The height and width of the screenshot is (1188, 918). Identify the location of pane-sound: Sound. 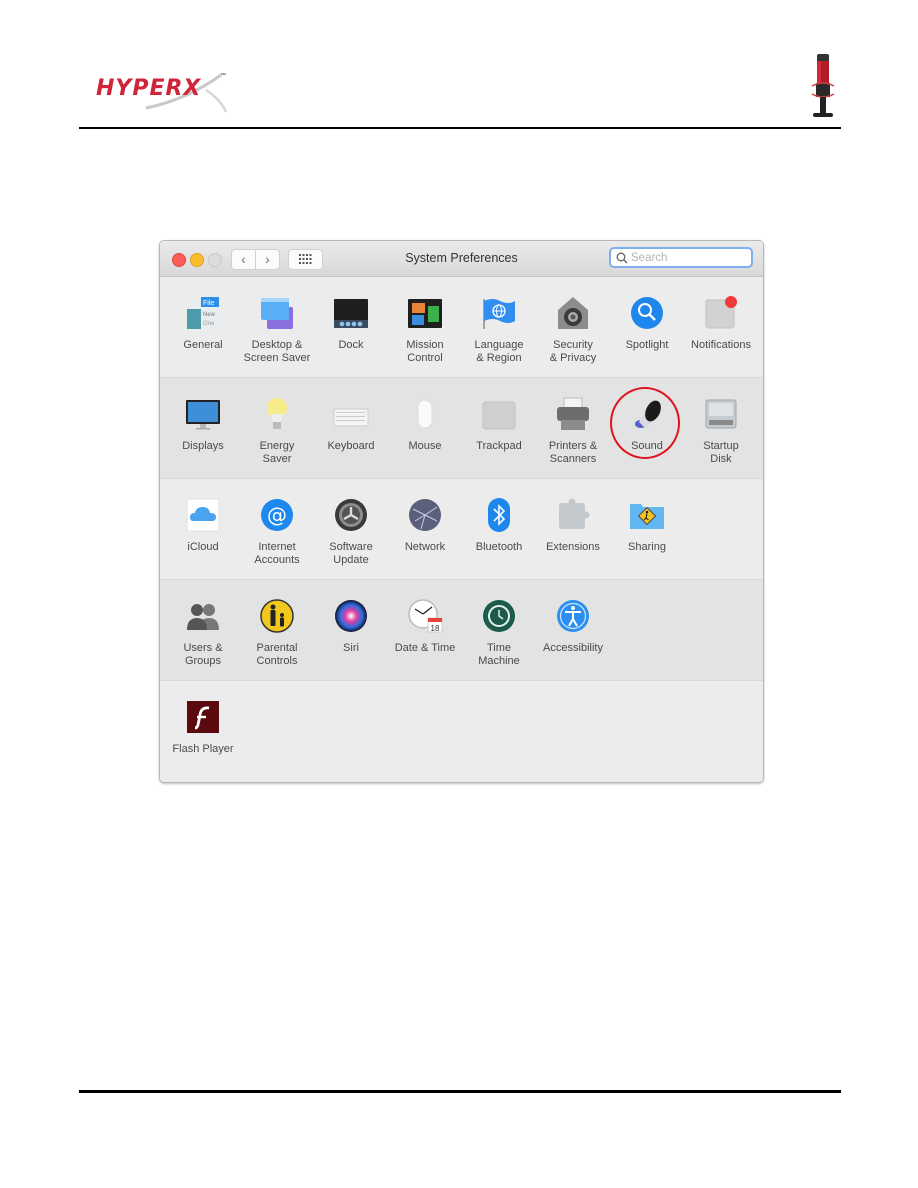
(647, 428).